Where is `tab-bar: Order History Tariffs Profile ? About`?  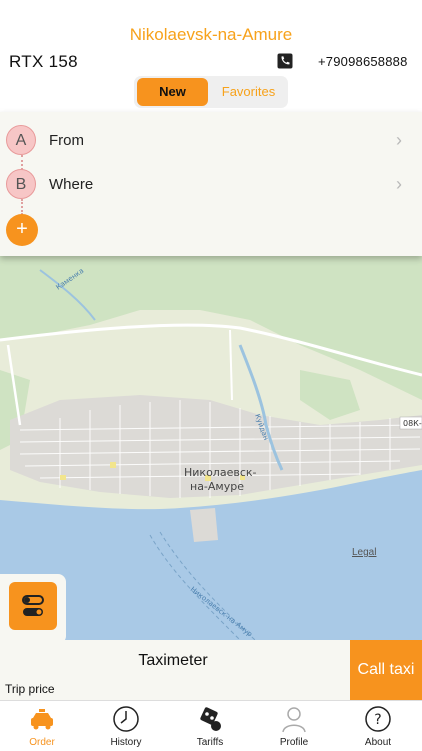
tab-bar: Order History Tariffs Profile ? About is located at coordinates (211, 725).